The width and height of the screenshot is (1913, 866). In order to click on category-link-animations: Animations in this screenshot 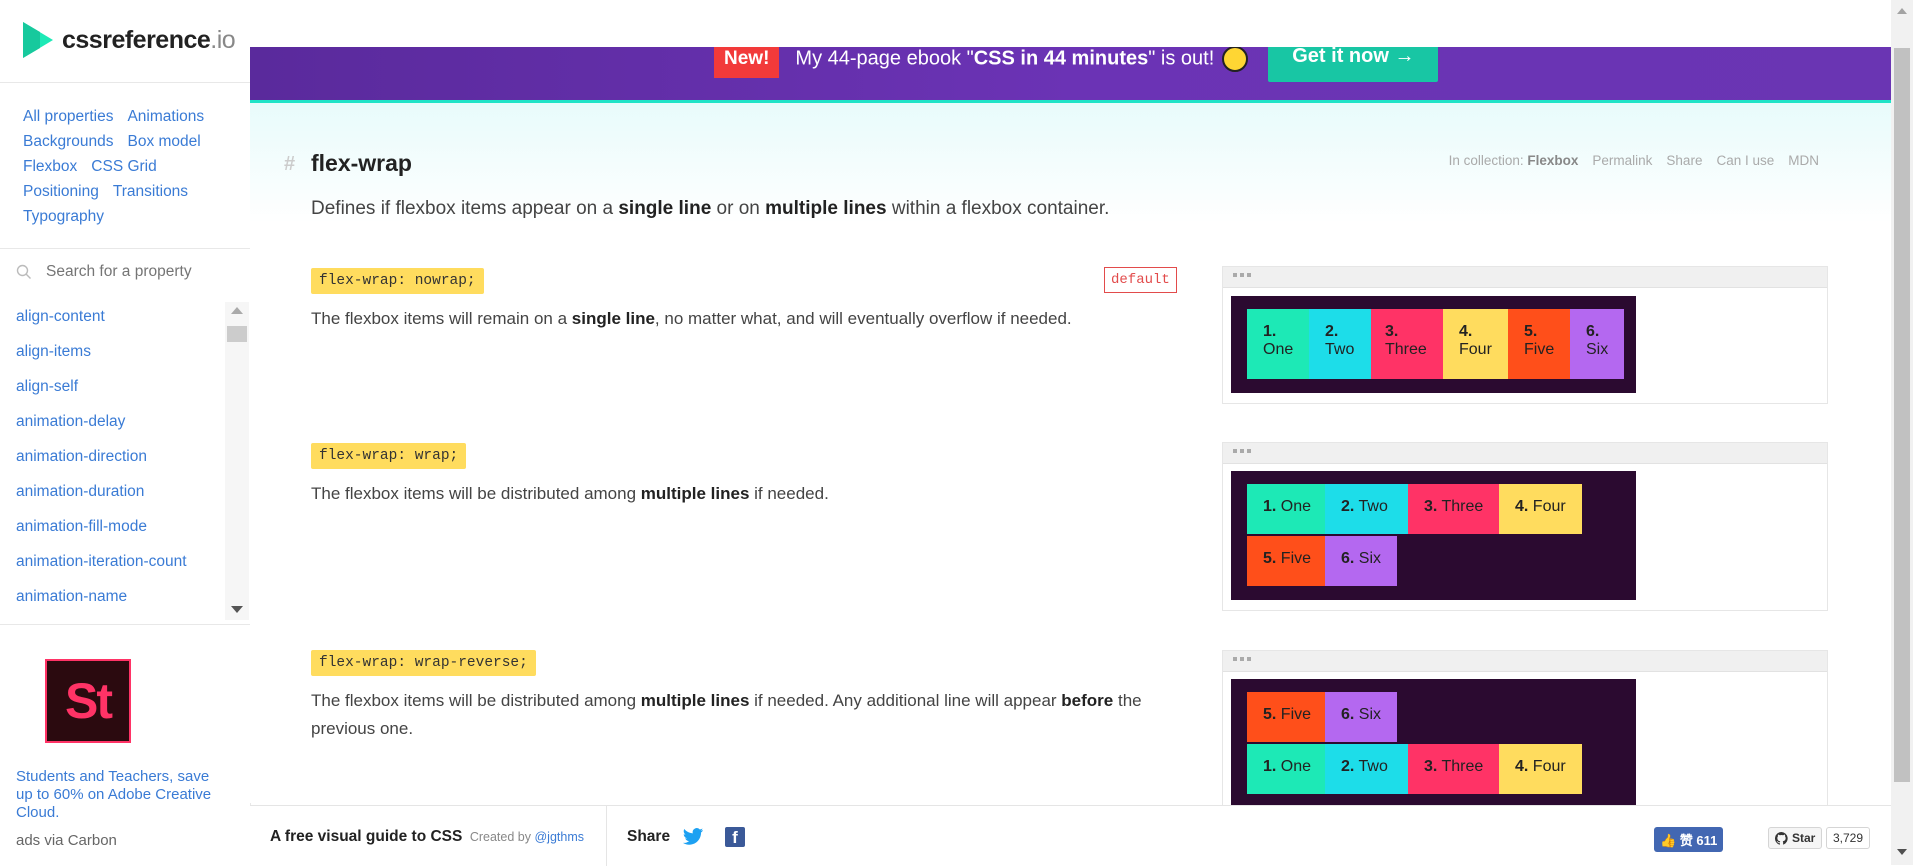, I will do `click(165, 116)`.